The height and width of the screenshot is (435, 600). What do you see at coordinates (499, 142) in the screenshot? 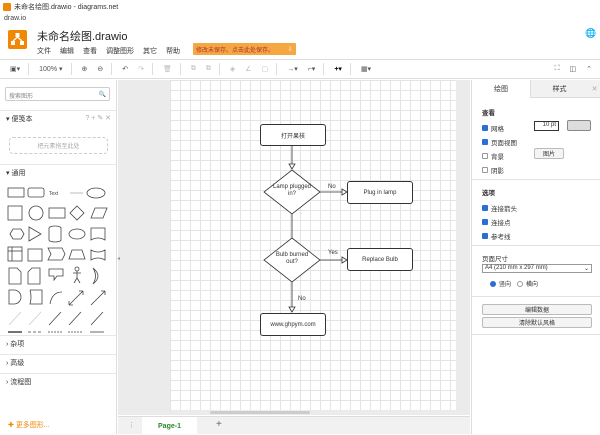
I see `page-view-checkbox: 页面视图` at bounding box center [499, 142].